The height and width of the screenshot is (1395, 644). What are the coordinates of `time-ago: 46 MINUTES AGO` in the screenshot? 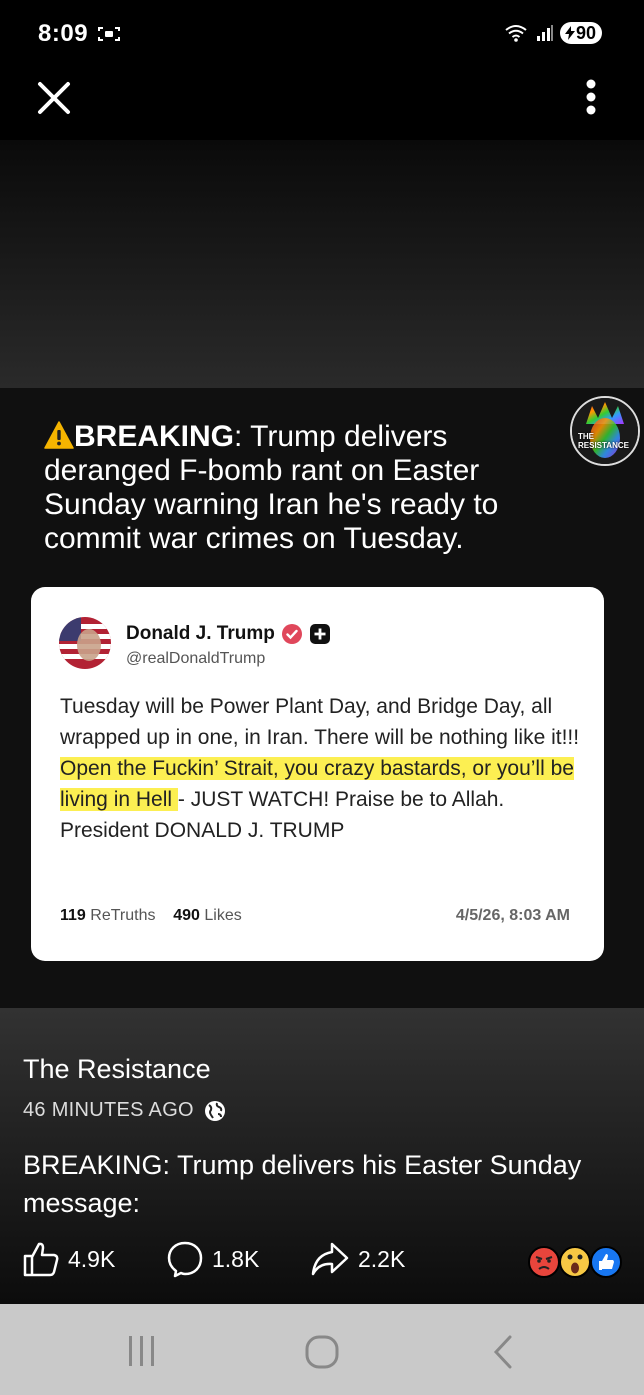 It's located at (108, 1110).